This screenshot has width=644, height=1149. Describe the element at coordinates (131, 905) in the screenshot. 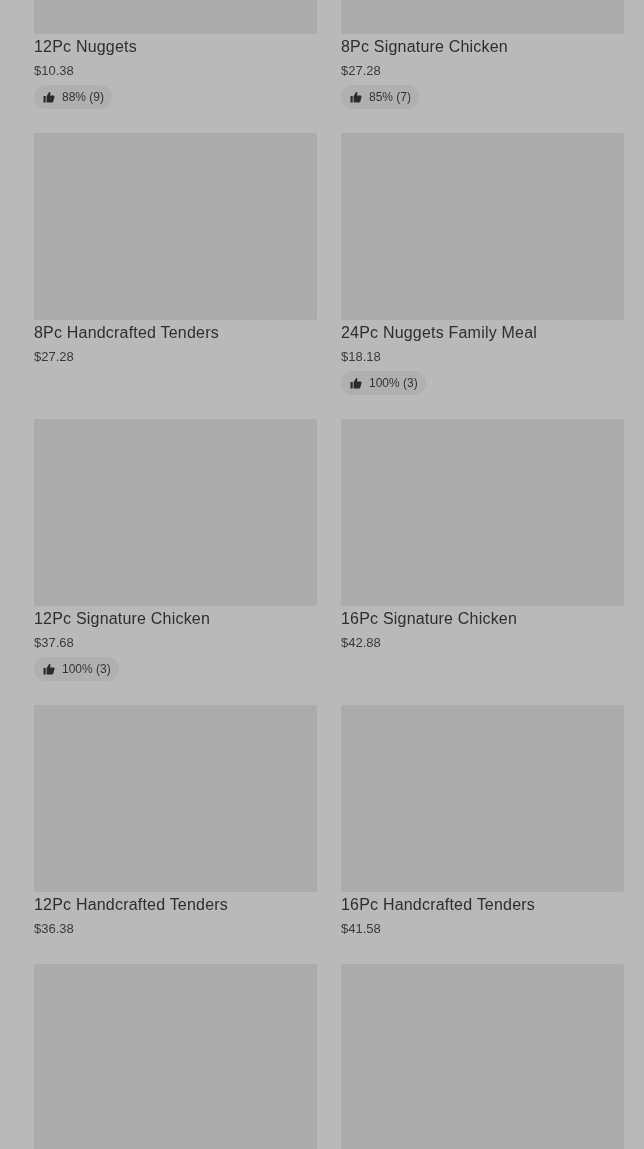

I see `product-name: 12Pc Handcrafted Tenders` at that location.